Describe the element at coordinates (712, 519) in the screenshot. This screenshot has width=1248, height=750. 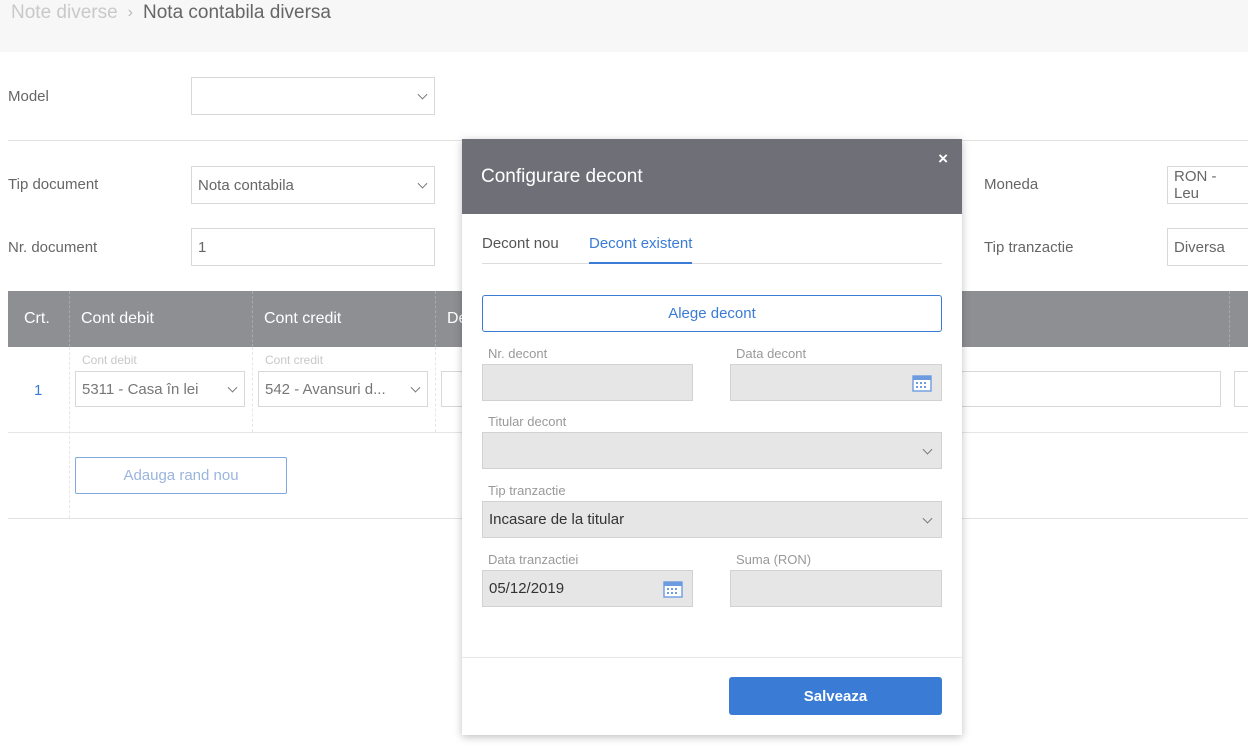
I see `modal-tip-tranzactie-select: Incasare de la titular` at that location.